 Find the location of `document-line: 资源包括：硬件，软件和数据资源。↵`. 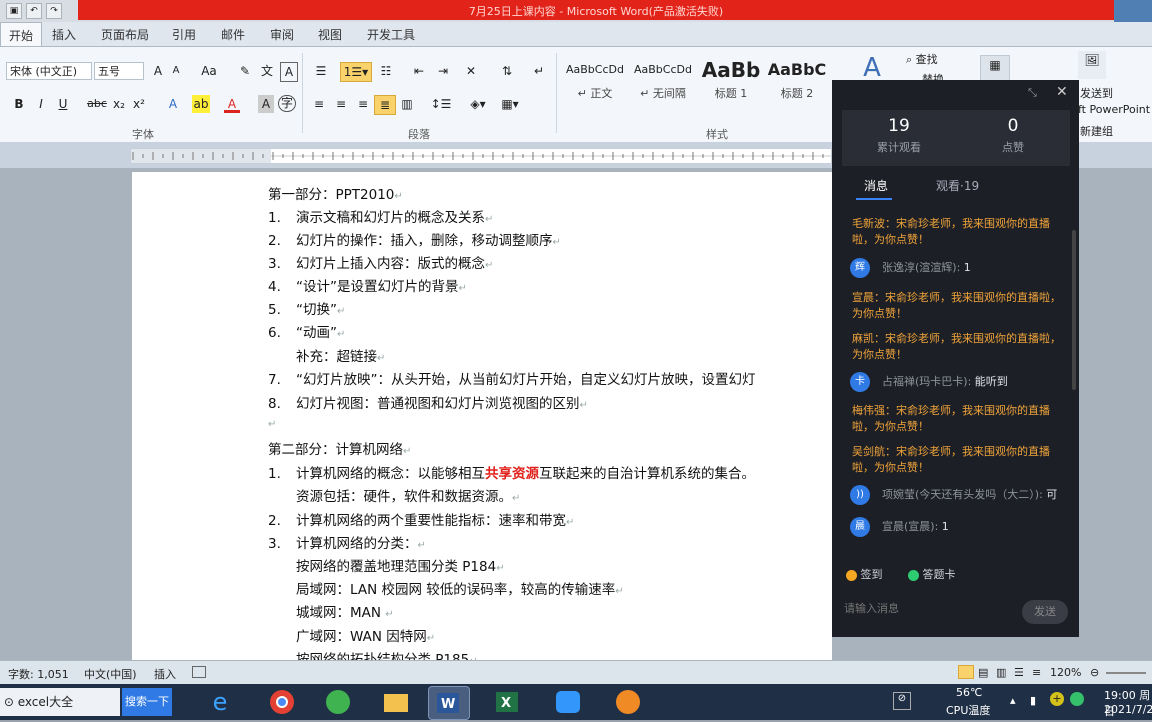

document-line: 资源包括：硬件，软件和数据资源。↵ is located at coordinates (394, 495).